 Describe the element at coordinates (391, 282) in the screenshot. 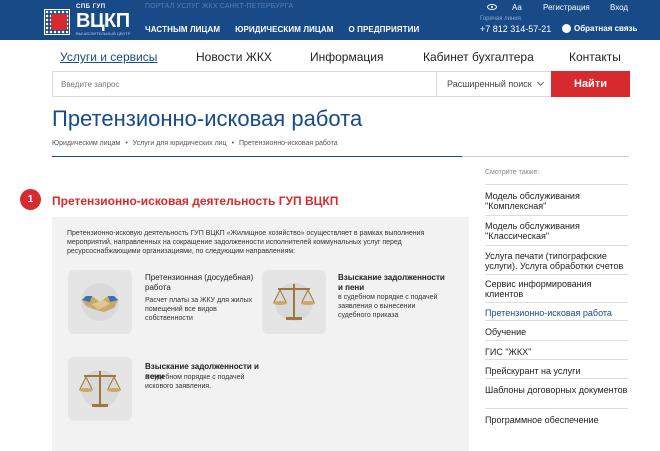

I see `card-title-order: Взыскание задолженности и пени` at that location.